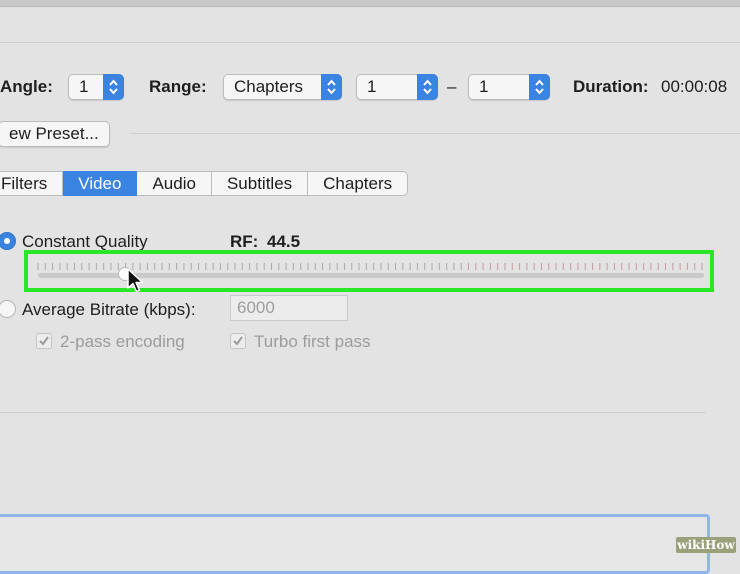 Image resolution: width=740 pixels, height=574 pixels. I want to click on settings-tabs: Filters Video Audio Subtitles Chapters, so click(204, 183).